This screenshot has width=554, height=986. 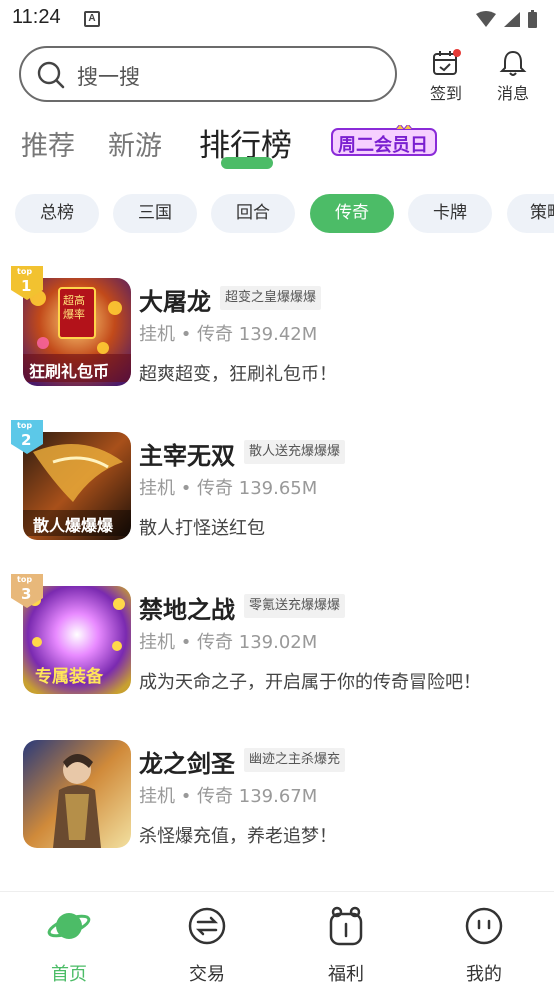 I want to click on rank-number: 1, so click(x=26, y=286).